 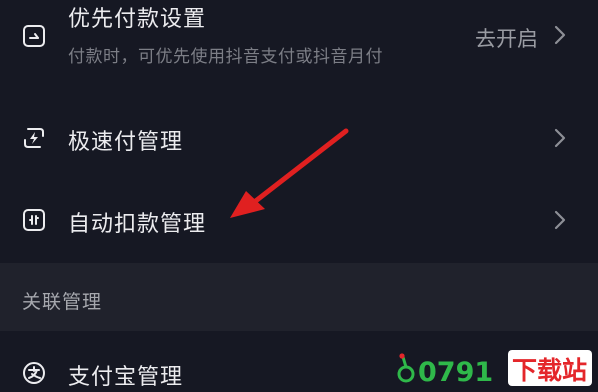 What do you see at coordinates (34, 220) in the screenshot?
I see `auto-debit-icon` at bounding box center [34, 220].